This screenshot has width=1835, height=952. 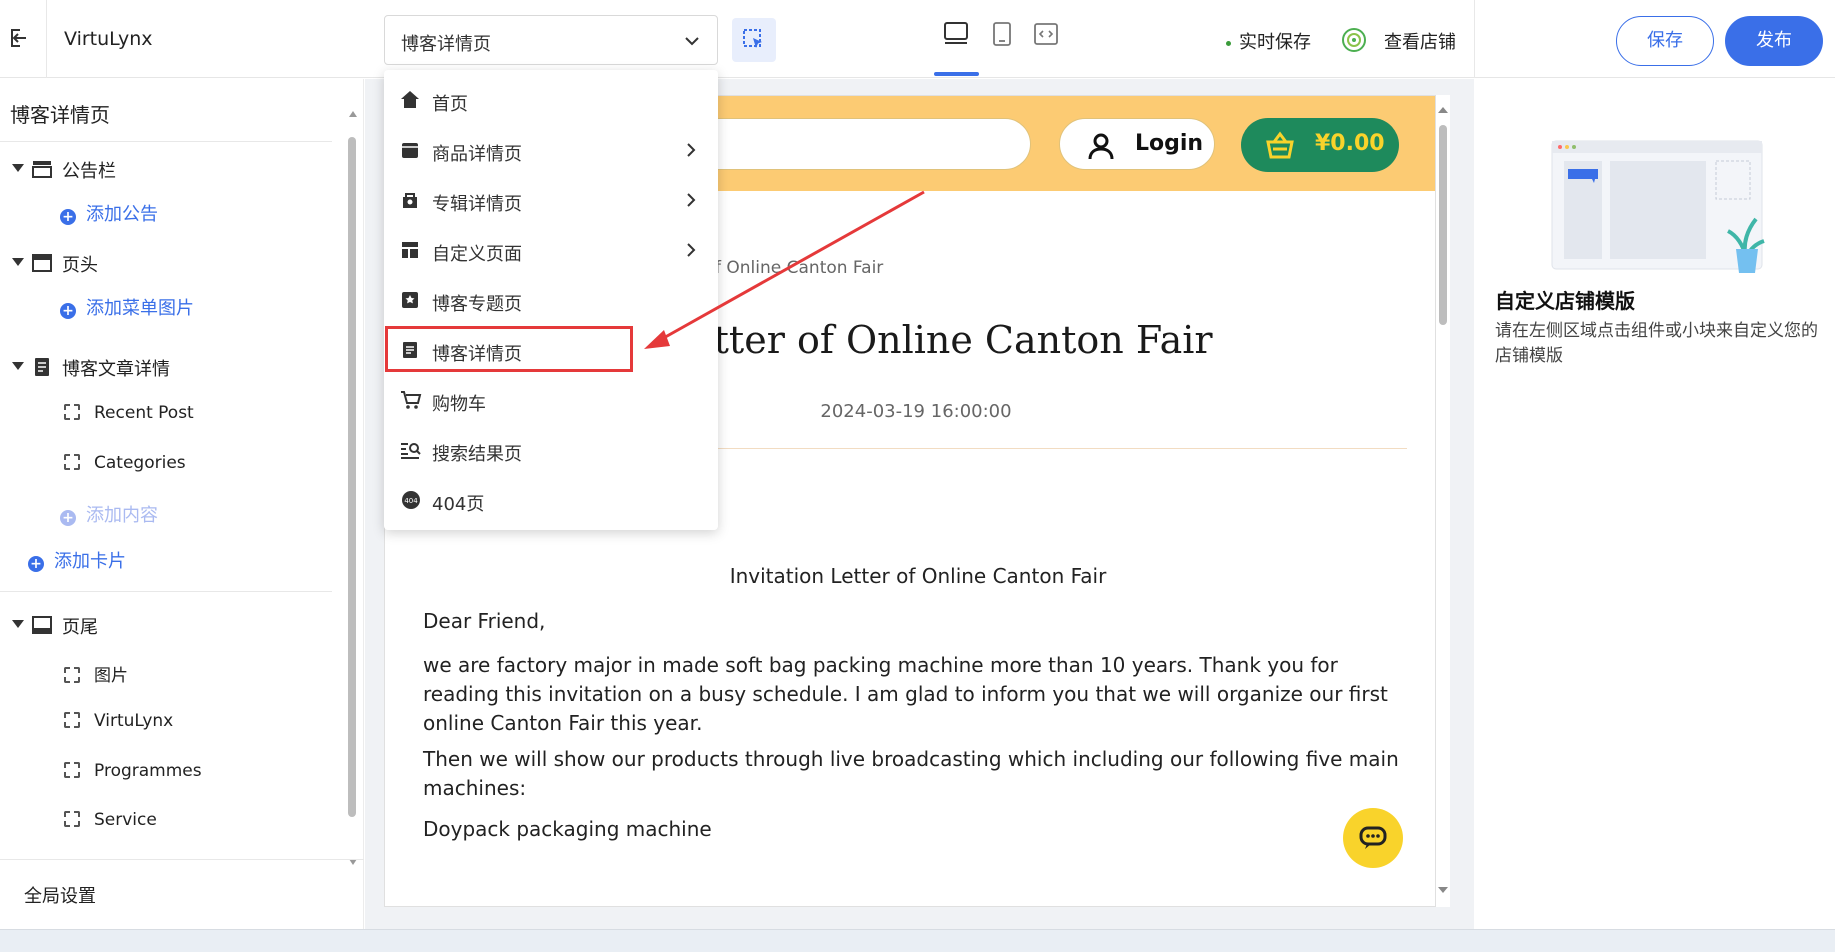 What do you see at coordinates (1656, 343) in the screenshot?
I see `panel-description: 请在左侧区域点击组件或小块来自定义您的店铺模版` at bounding box center [1656, 343].